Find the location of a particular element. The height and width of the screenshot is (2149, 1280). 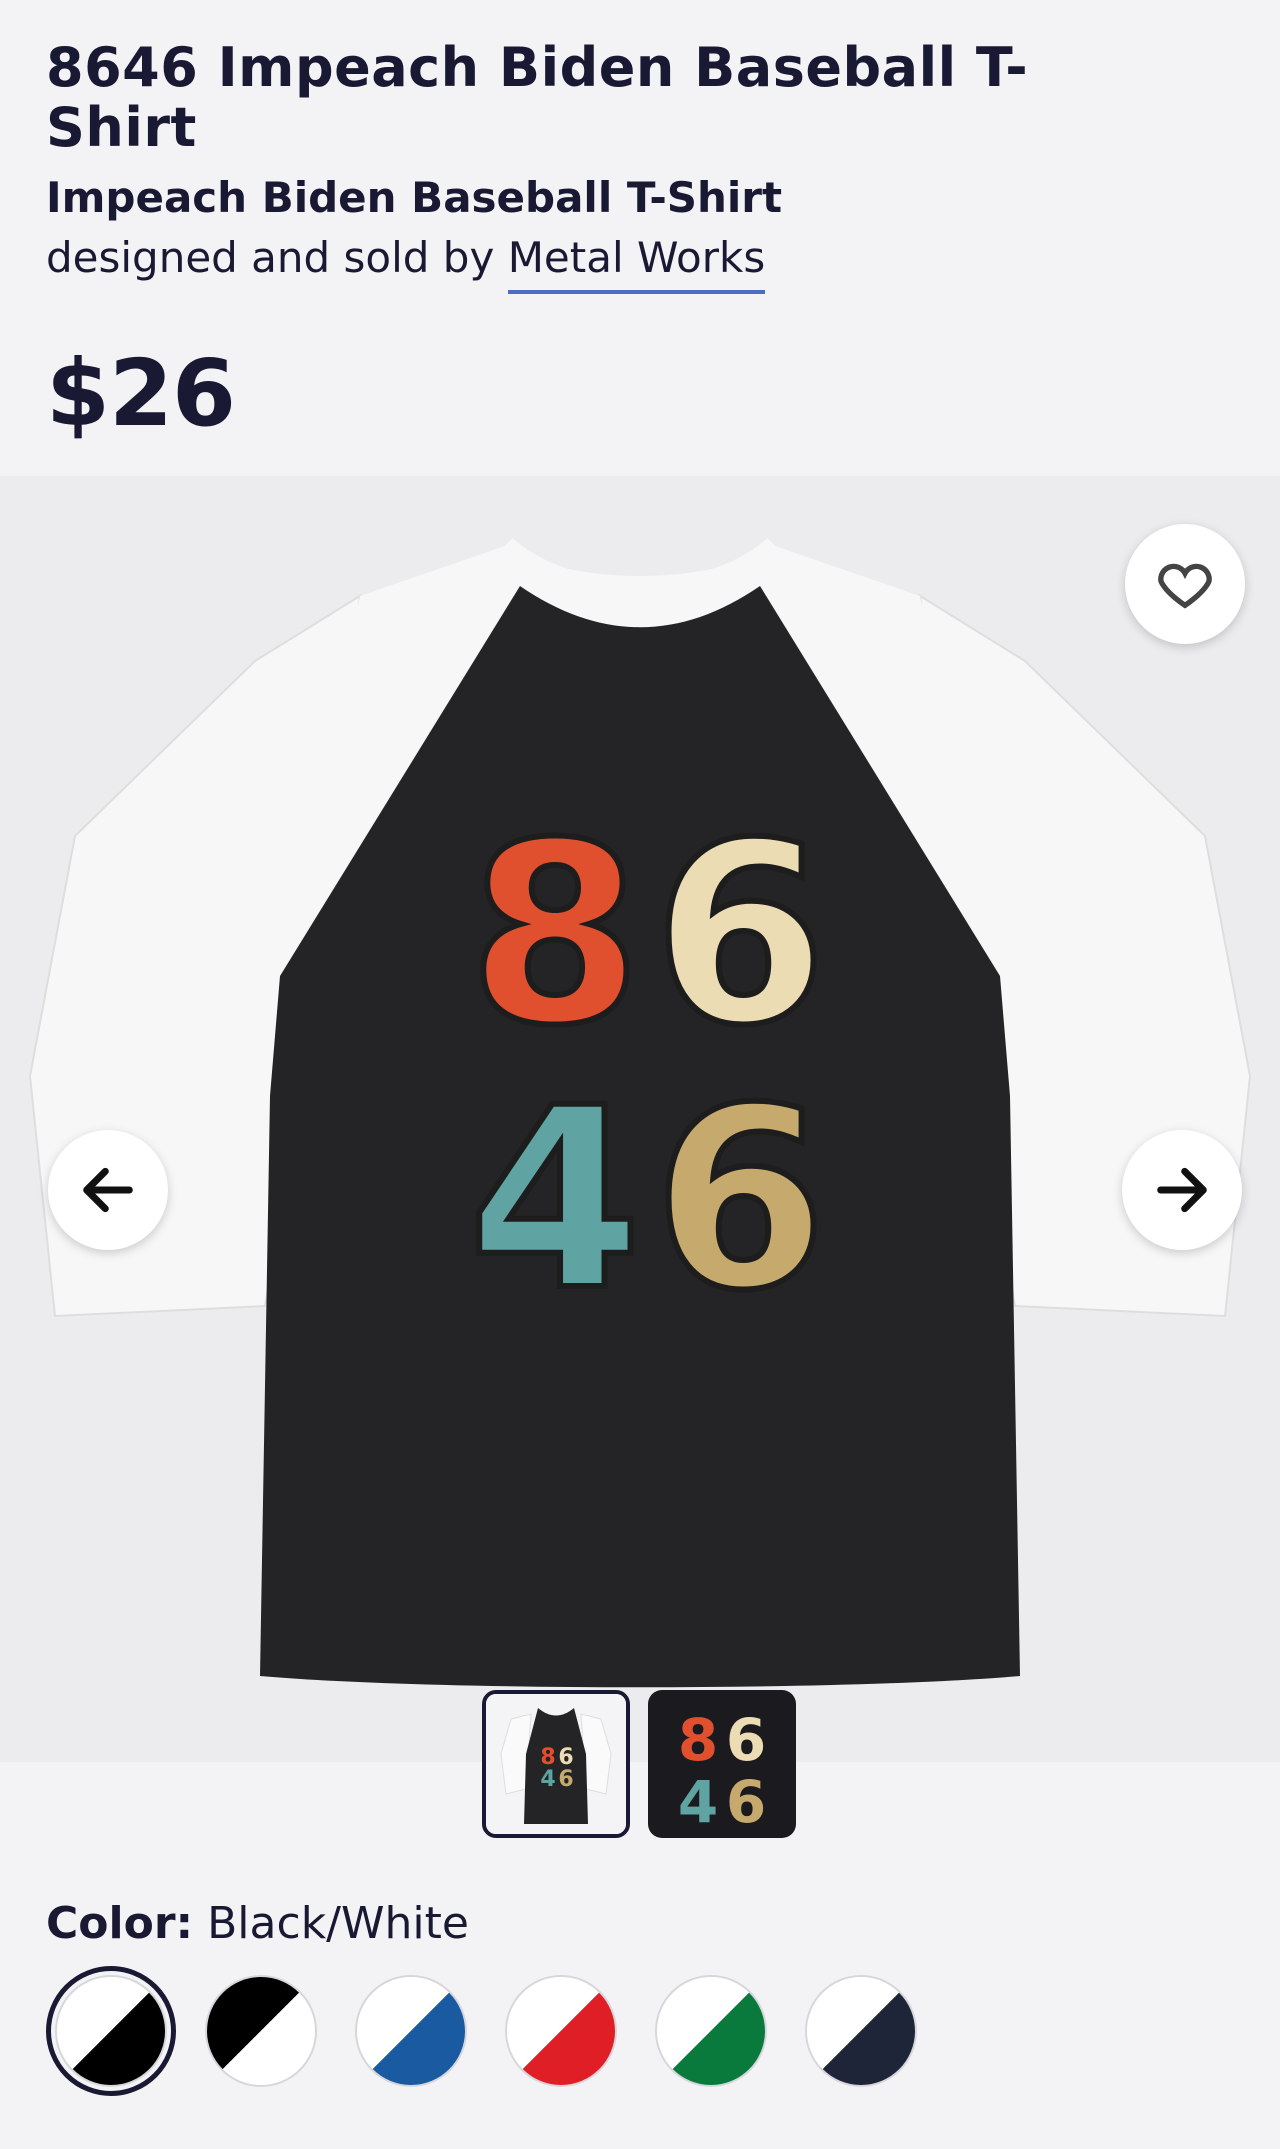

color-swatch-navy-white is located at coordinates (861, 2031).